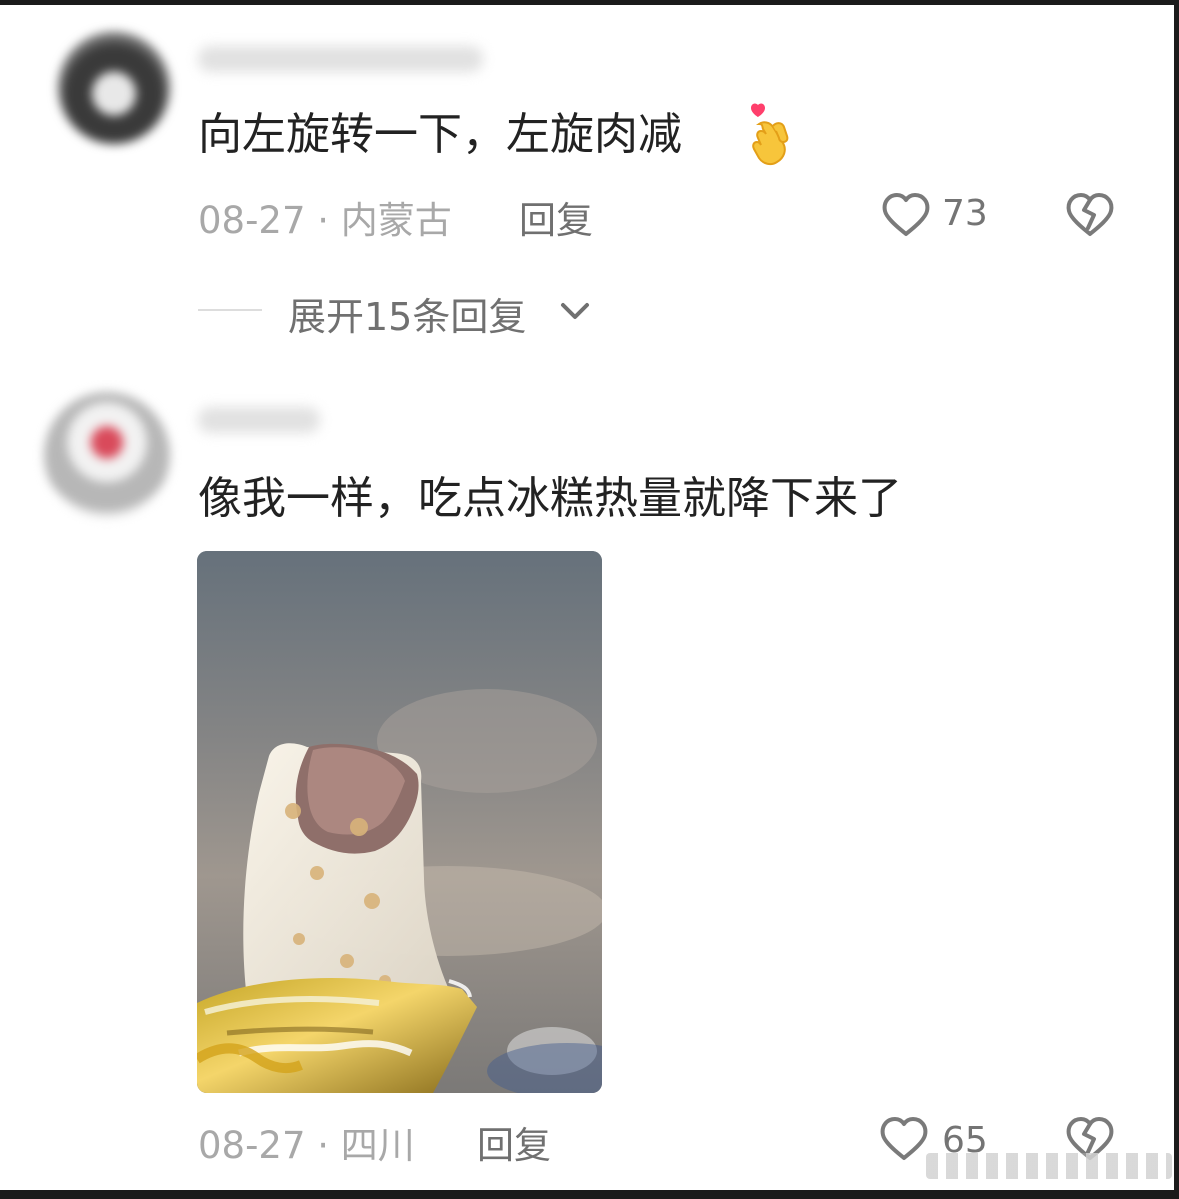  I want to click on watermark-overlay, so click(1049, 1166).